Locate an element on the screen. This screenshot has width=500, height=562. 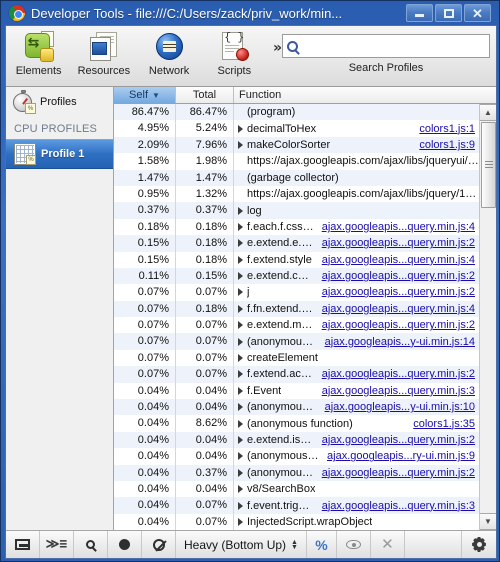
clear-profiles-button is located at coordinates (159, 544).